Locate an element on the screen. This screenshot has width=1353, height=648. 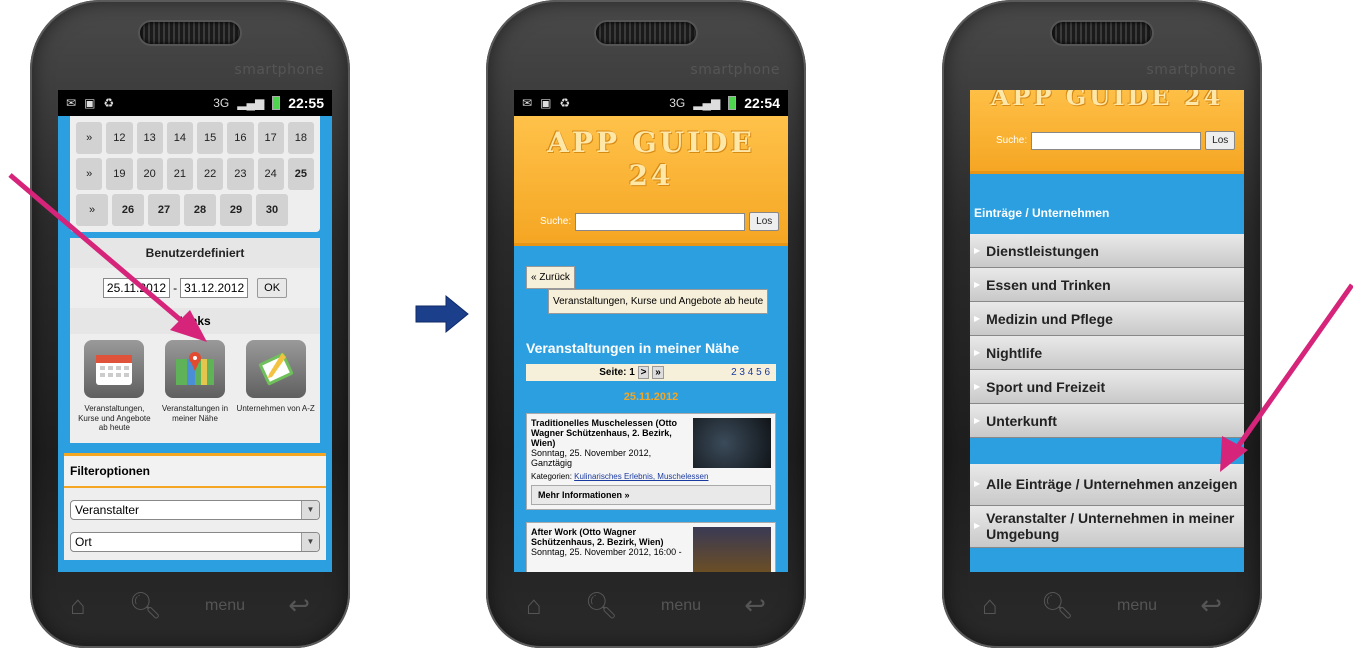
date-heading: 25.11.2012 is located at coordinates (651, 397).